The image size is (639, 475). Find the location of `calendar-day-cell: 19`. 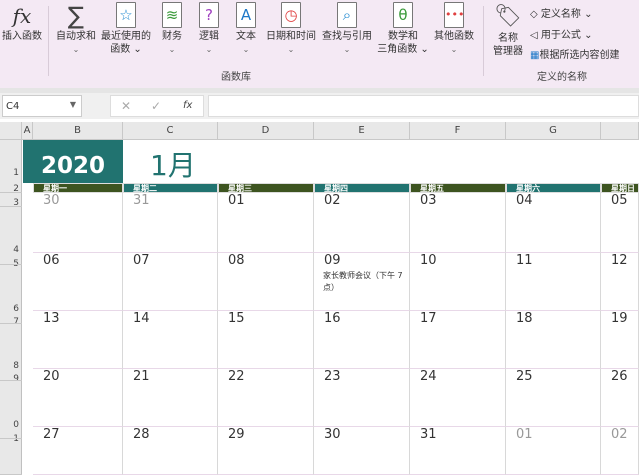

calendar-day-cell: 19 is located at coordinates (620, 340).